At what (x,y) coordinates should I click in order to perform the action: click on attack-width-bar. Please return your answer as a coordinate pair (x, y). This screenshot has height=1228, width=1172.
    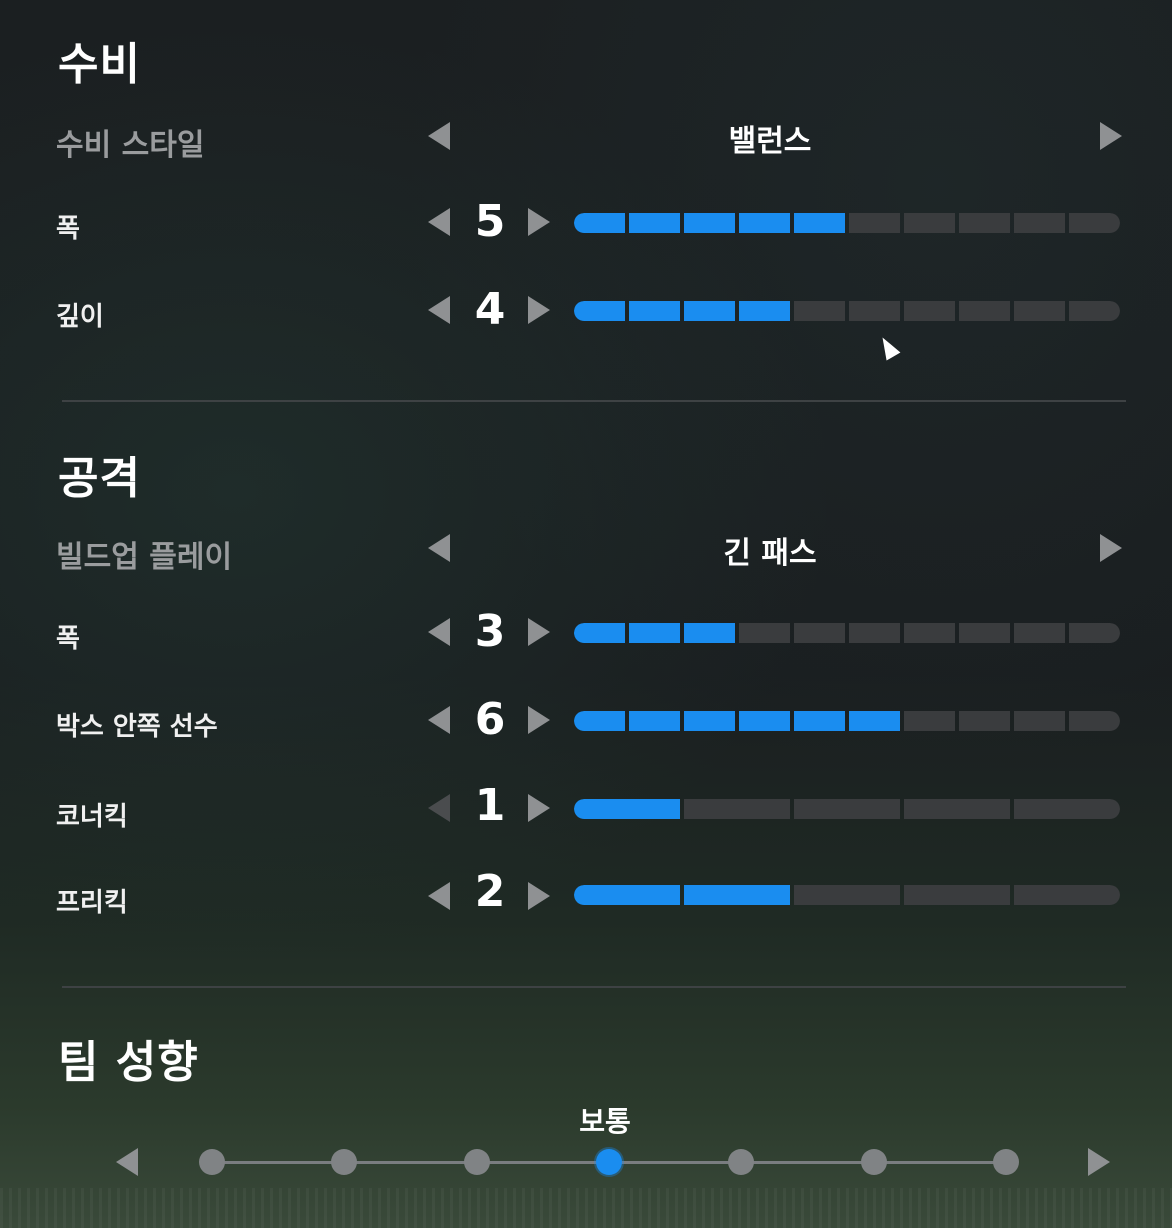
    Looking at the image, I should click on (847, 633).